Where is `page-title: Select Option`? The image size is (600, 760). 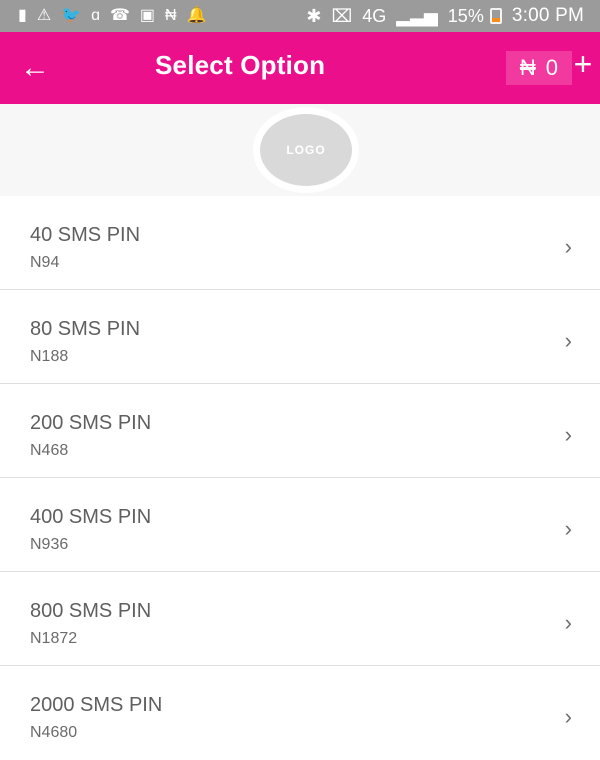
page-title: Select Option is located at coordinates (240, 65).